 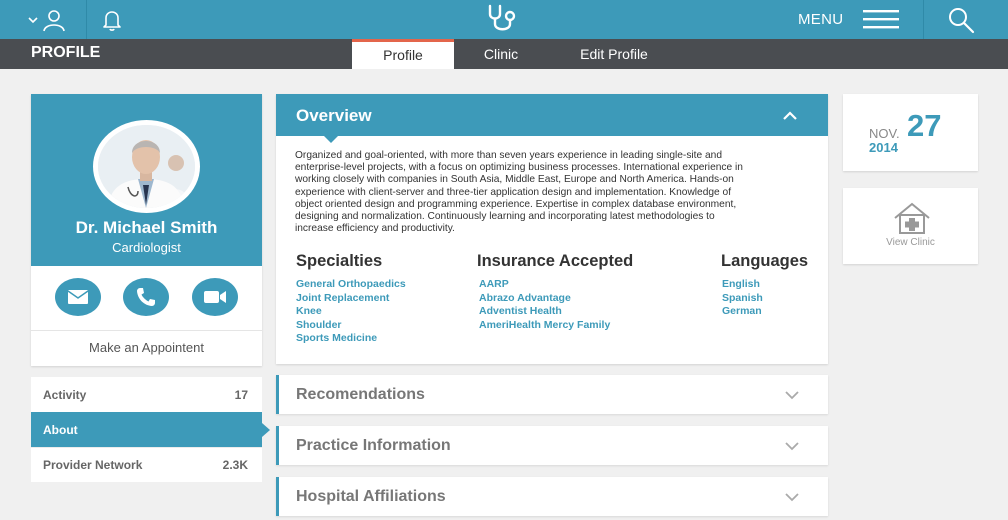 I want to click on phone-icon, so click(x=146, y=297).